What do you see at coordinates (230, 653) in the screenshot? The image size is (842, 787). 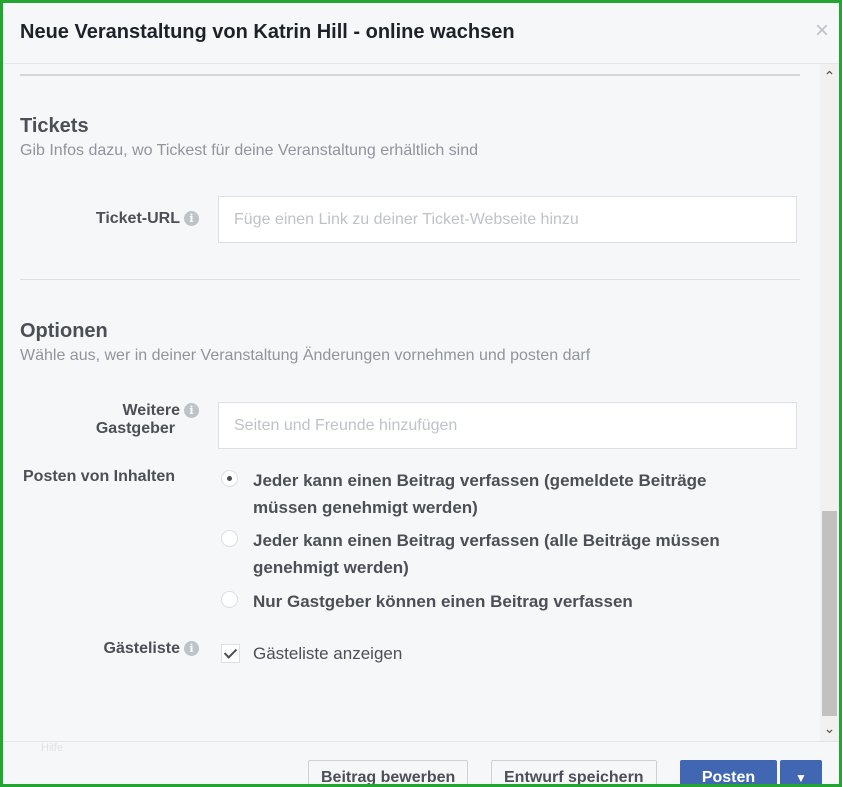 I see `guestlist-checkbox` at bounding box center [230, 653].